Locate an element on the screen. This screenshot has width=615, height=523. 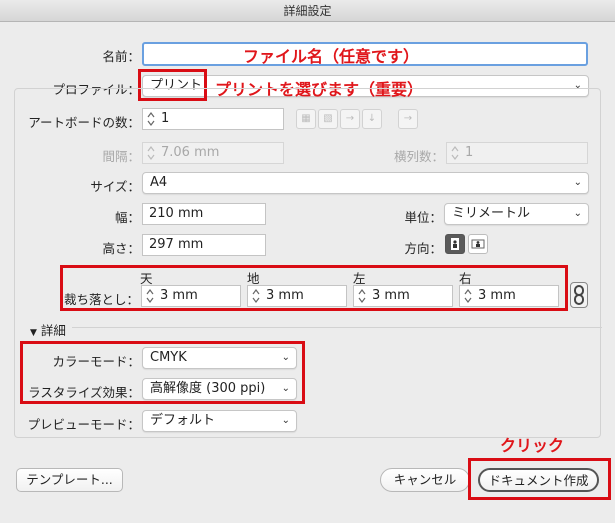
chain-link-icon is located at coordinates (579, 295).